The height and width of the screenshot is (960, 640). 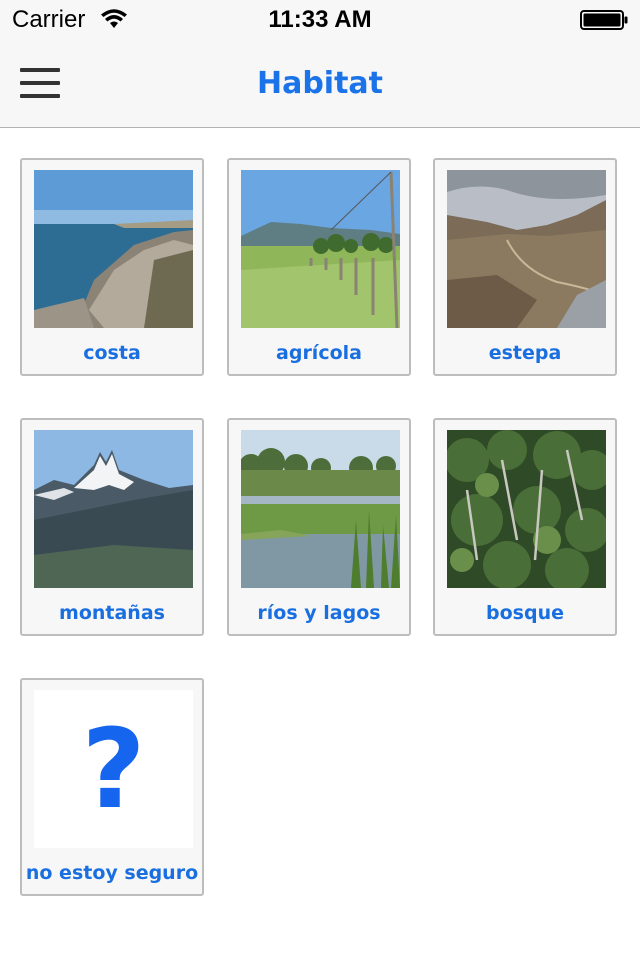 I want to click on wetland-photo, so click(x=320, y=509).